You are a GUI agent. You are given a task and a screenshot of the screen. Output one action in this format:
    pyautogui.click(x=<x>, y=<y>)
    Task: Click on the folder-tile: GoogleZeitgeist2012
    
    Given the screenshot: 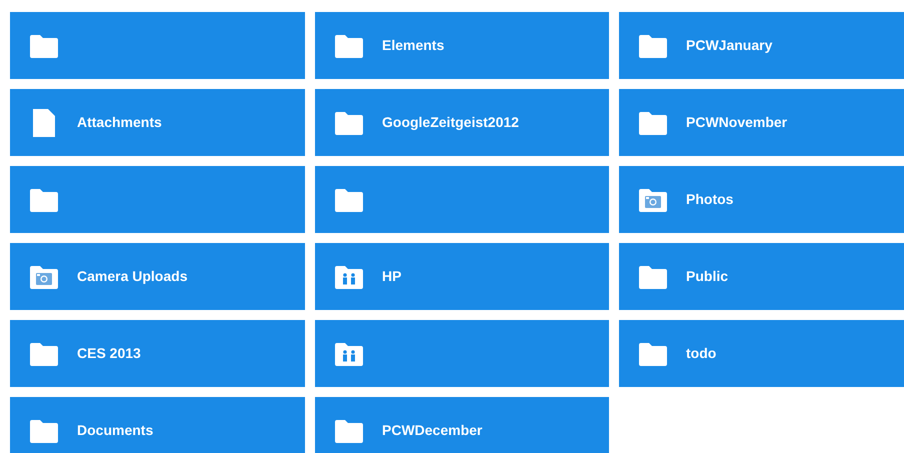 What is the action you would take?
    pyautogui.click(x=462, y=122)
    